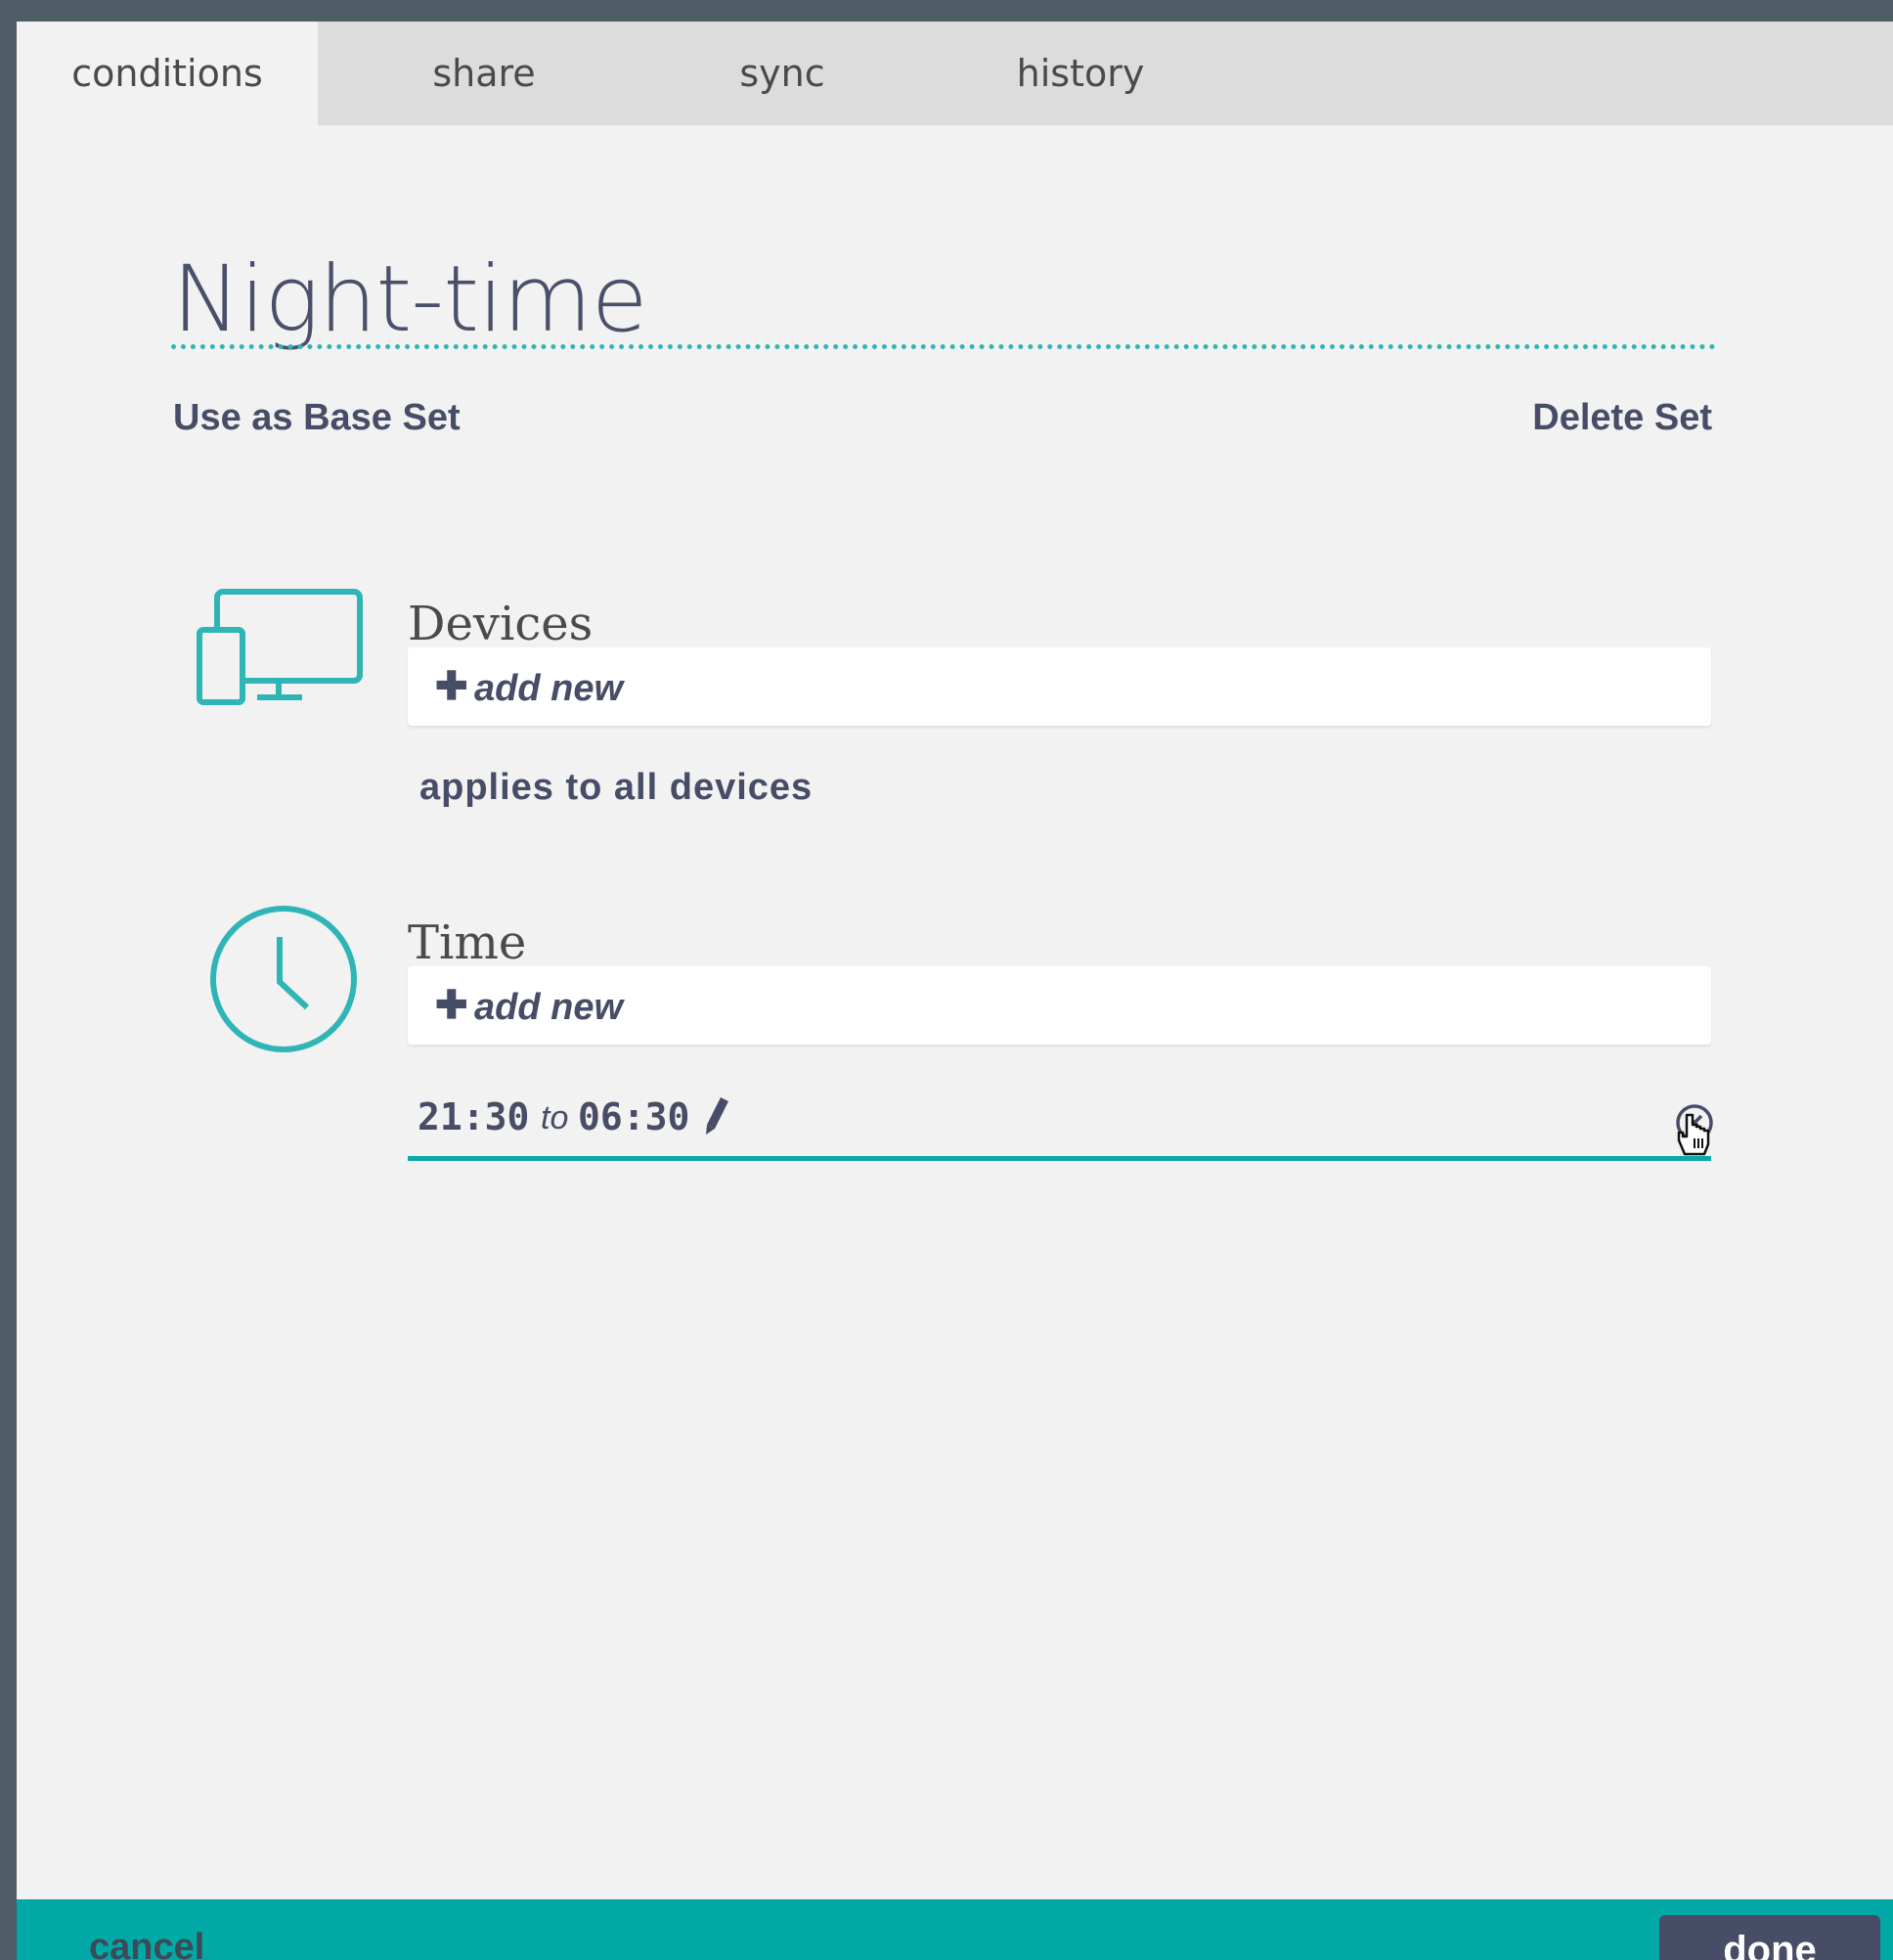 The height and width of the screenshot is (1960, 1893). Describe the element at coordinates (410, 299) in the screenshot. I see `set-name-input: Night-time` at that location.